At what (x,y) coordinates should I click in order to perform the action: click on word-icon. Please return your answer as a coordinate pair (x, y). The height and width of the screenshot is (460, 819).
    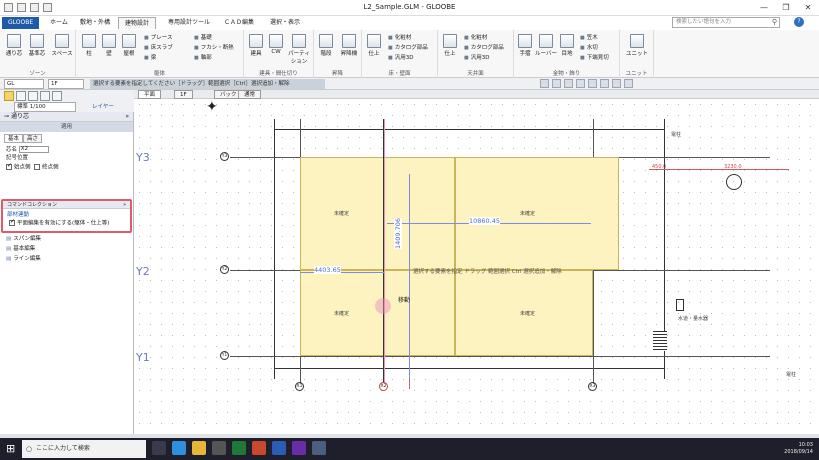
    Looking at the image, I should click on (279, 448).